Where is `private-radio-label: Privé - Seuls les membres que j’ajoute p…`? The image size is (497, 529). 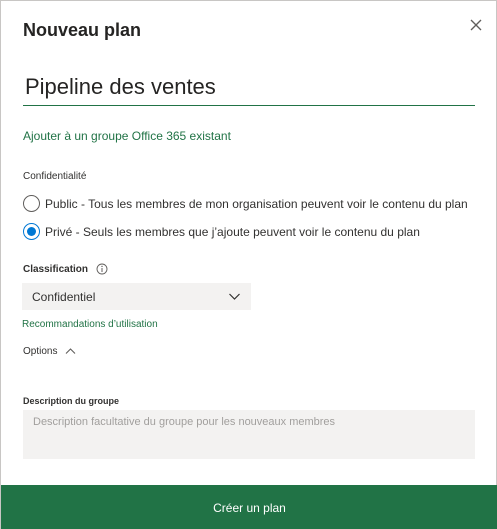
private-radio-label: Privé - Seuls les membres que j’ajoute p… is located at coordinates (232, 231).